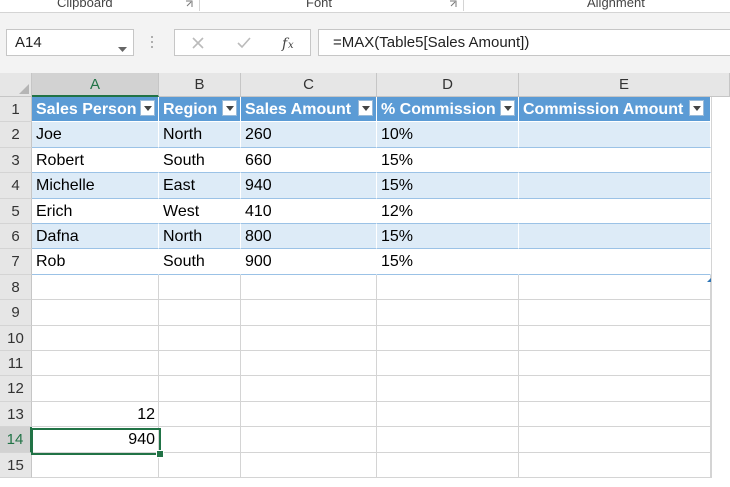  What do you see at coordinates (615, 262) in the screenshot?
I see `cell-e7` at bounding box center [615, 262].